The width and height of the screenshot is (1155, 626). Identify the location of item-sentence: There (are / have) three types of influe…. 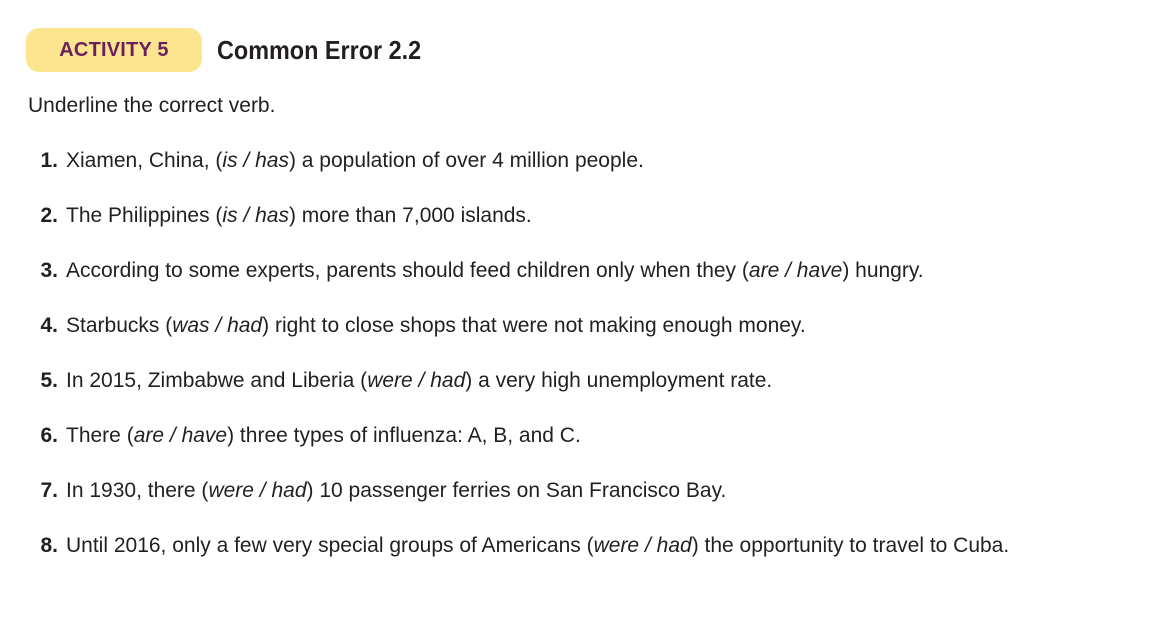
(323, 436).